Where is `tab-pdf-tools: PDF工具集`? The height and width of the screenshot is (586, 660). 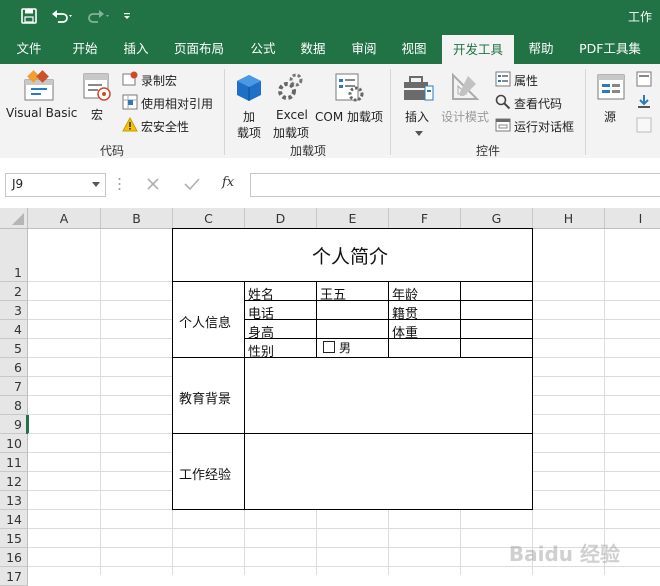
tab-pdf-tools: PDF工具集 is located at coordinates (610, 48).